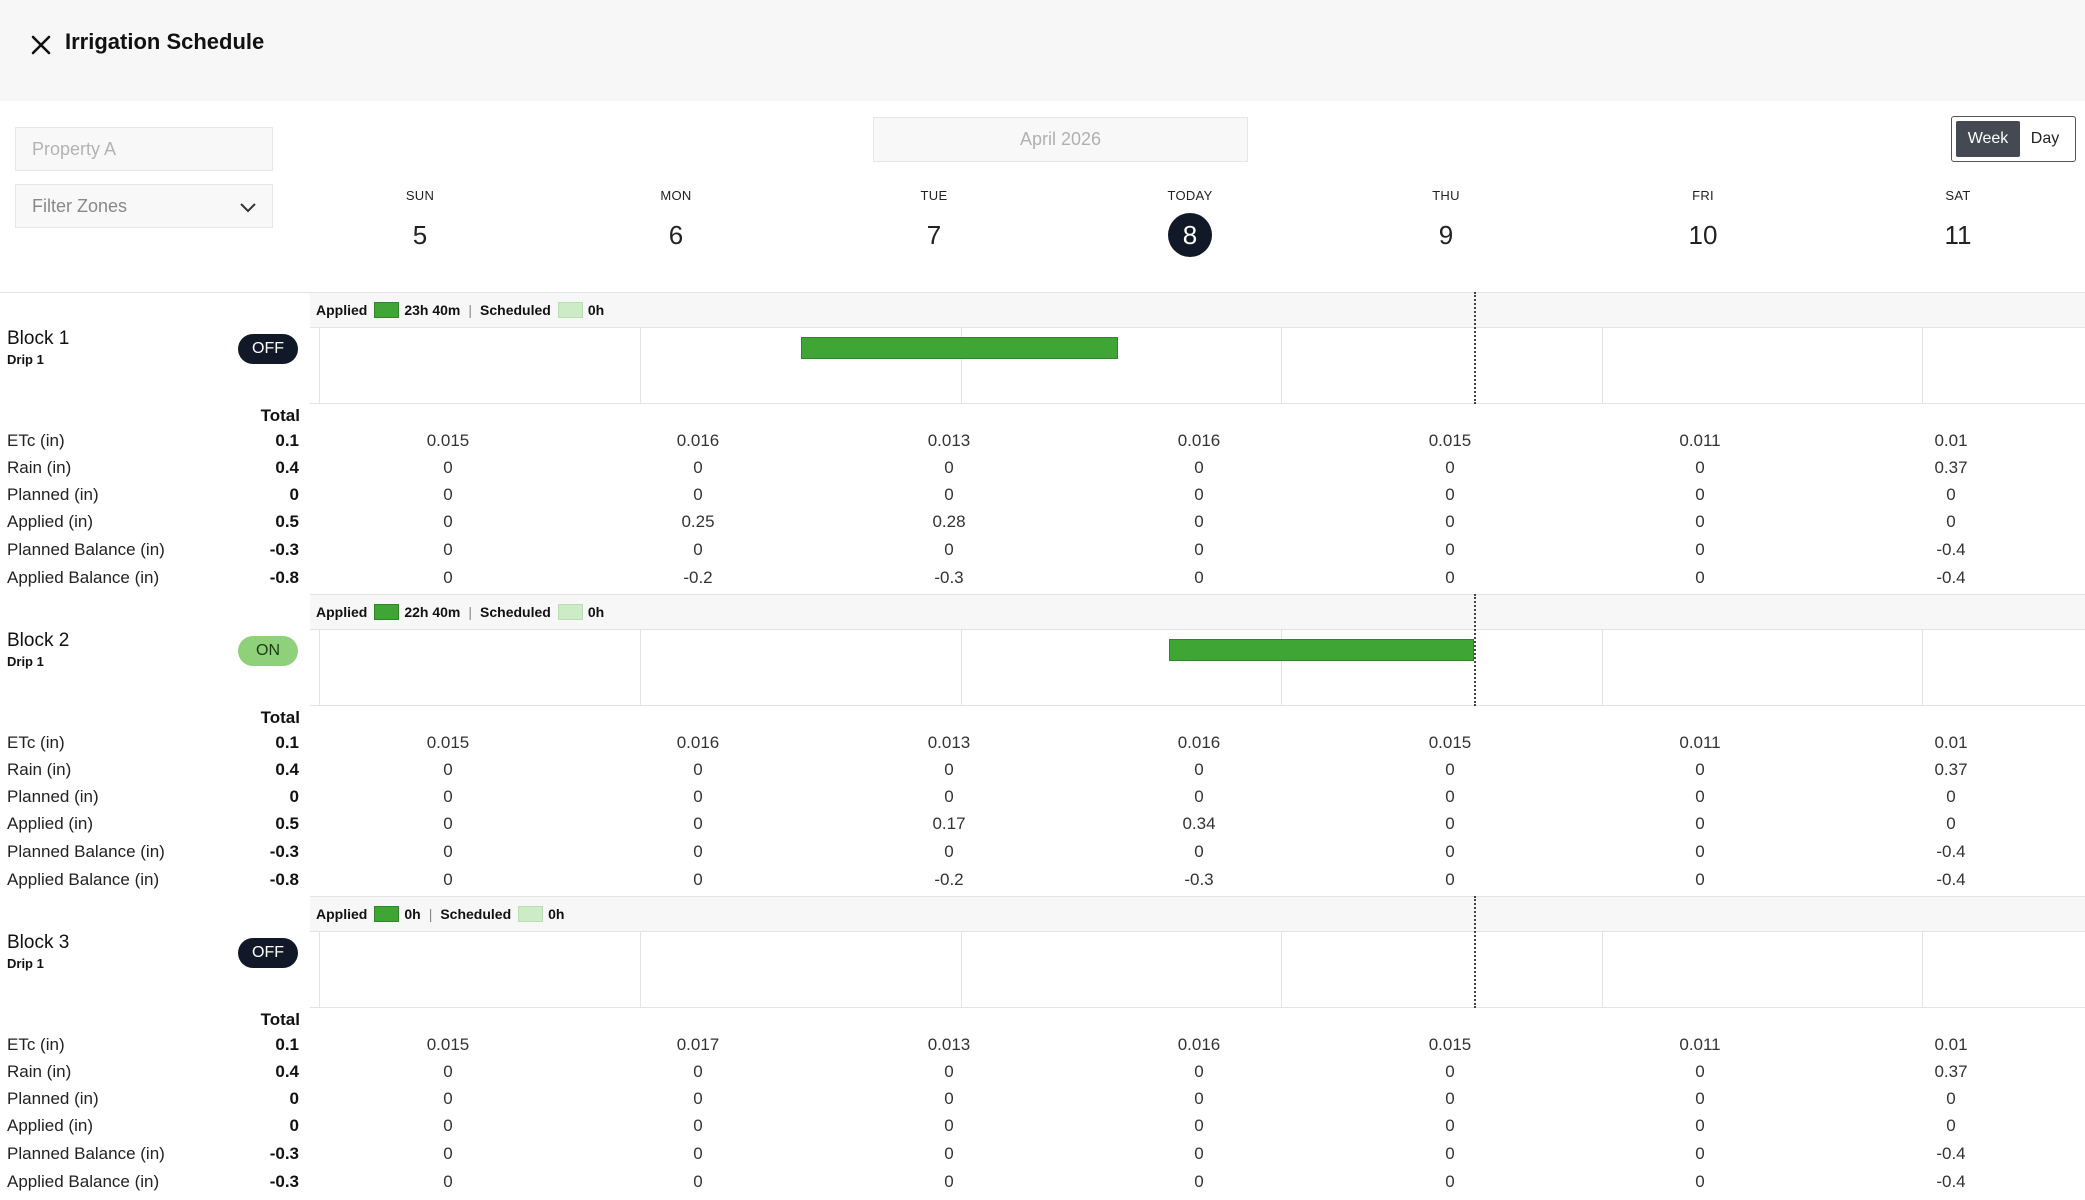 The image size is (2085, 1200). I want to click on day-header-sun: SUN 5, so click(420, 222).